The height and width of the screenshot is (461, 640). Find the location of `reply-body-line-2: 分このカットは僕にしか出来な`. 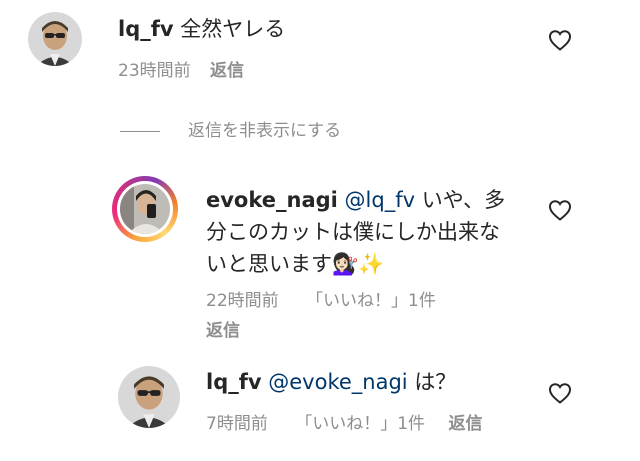

reply-body-line-2: 分このカットは僕にしか出来な is located at coordinates (353, 232).